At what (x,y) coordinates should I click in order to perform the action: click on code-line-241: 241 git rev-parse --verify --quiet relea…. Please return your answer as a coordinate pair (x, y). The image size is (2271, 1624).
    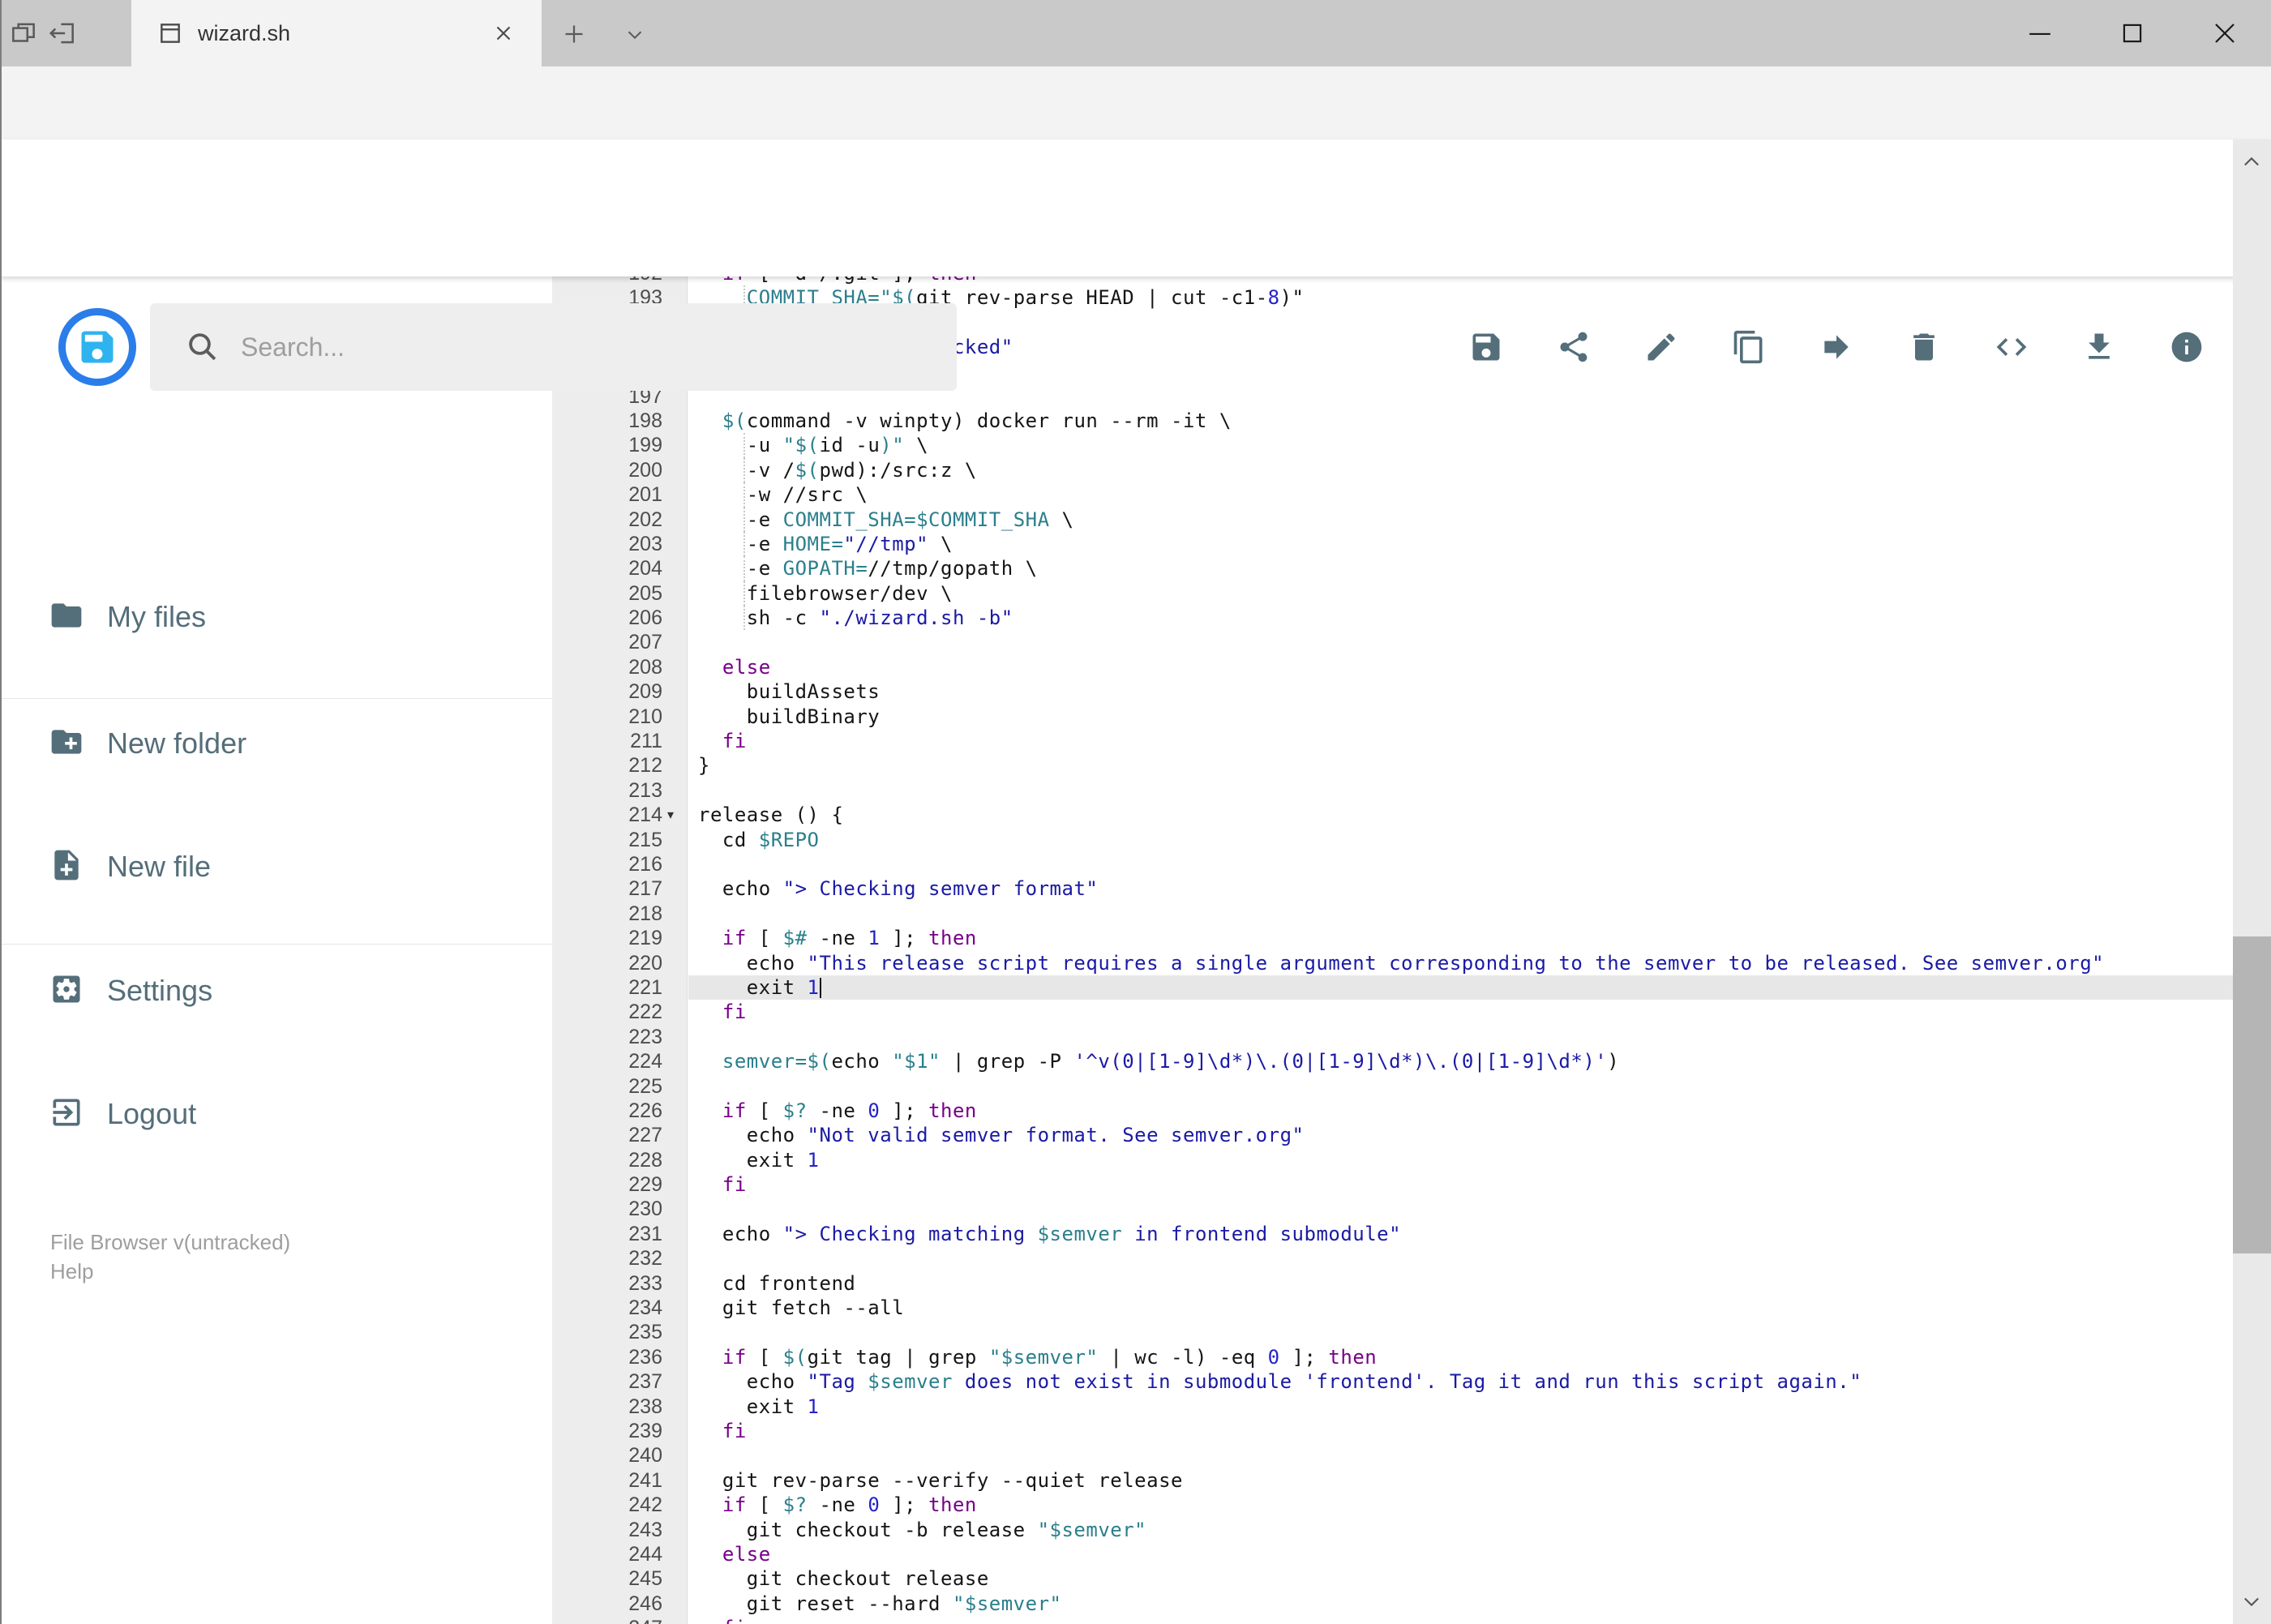
    Looking at the image, I should click on (1393, 1481).